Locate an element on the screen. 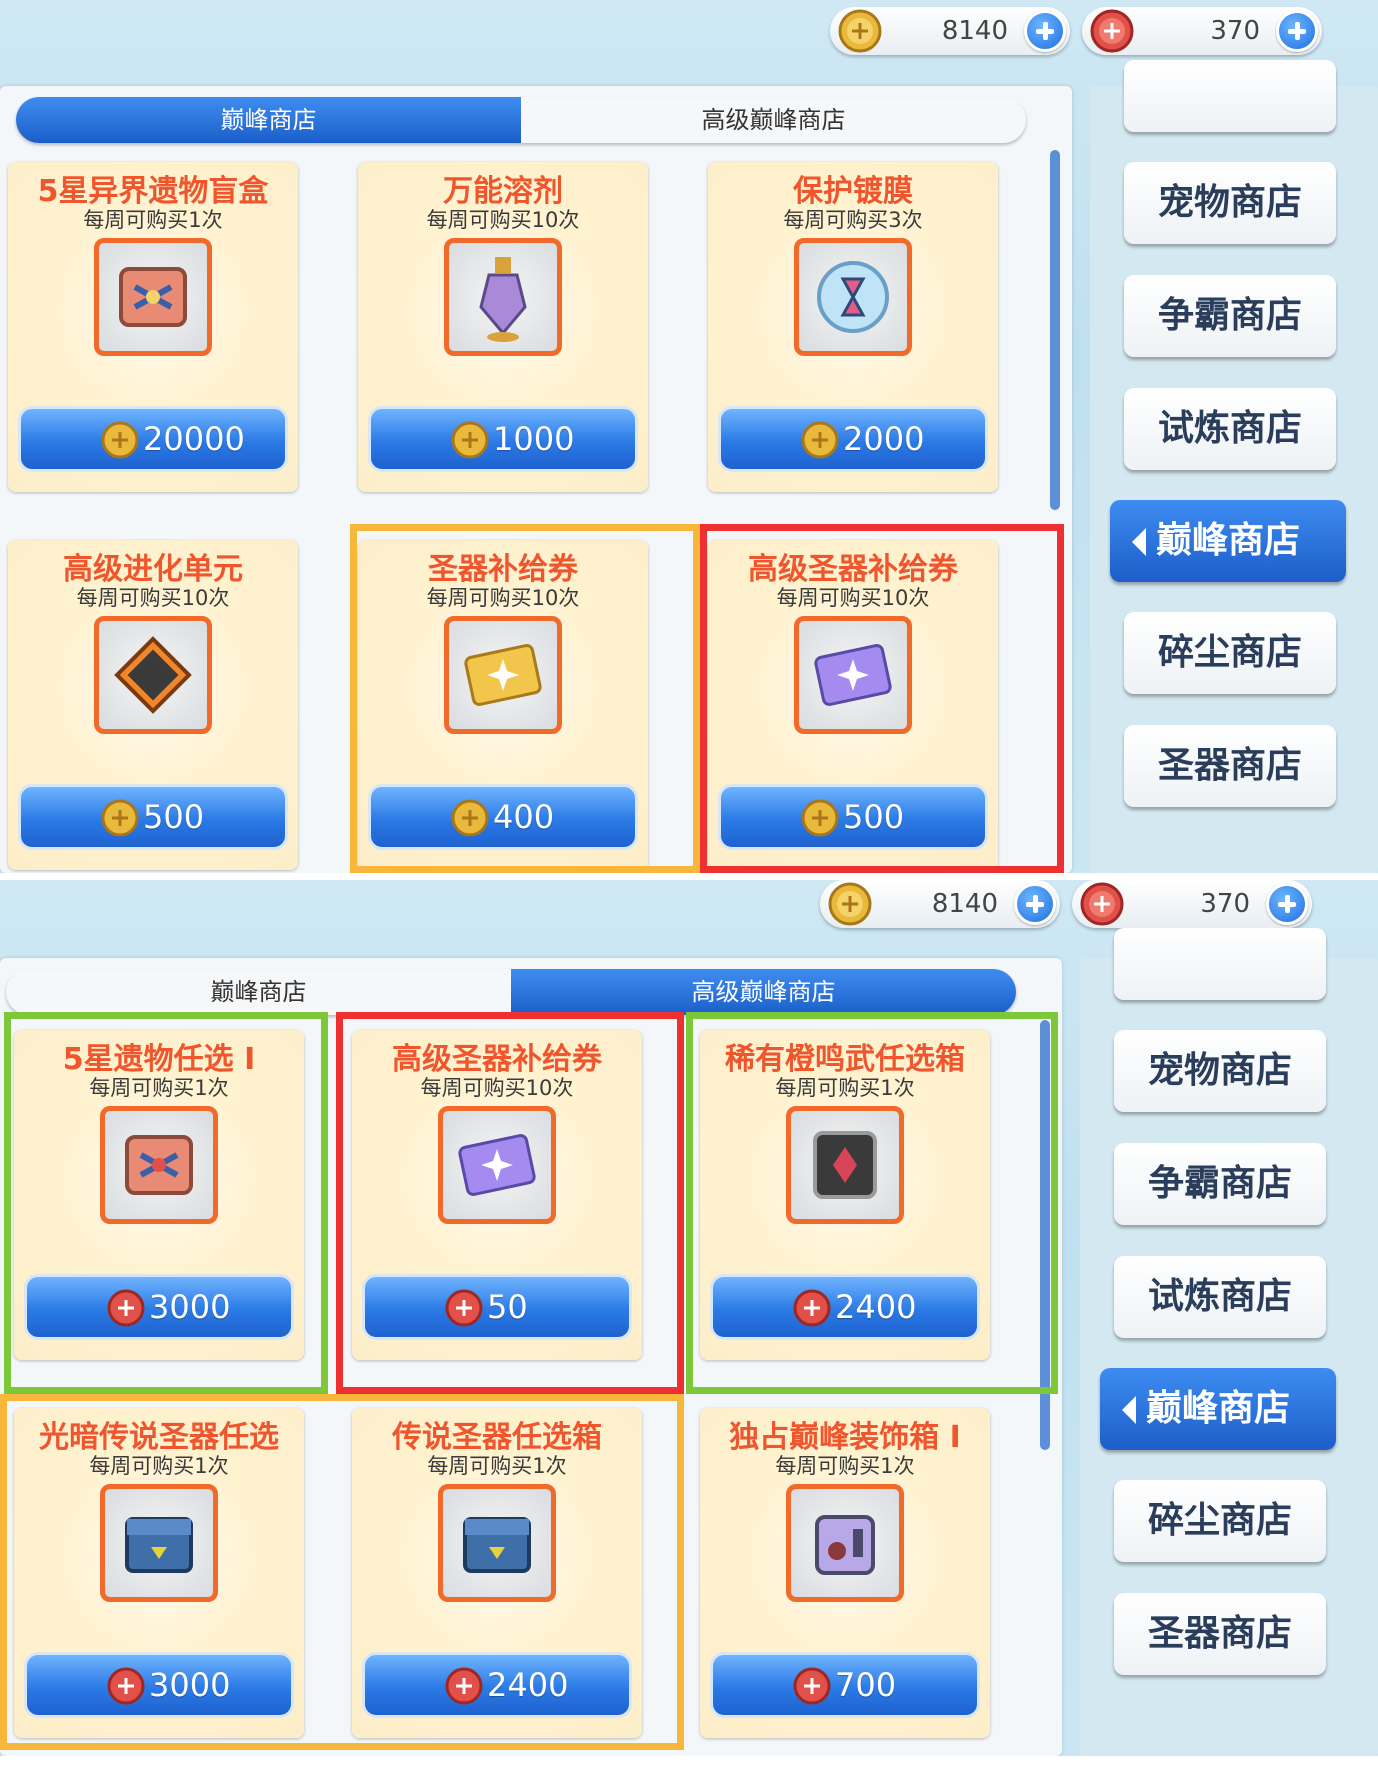  shop-item-card: 光暗传说圣器任选 每周可购买1次 3000 is located at coordinates (159, 1573).